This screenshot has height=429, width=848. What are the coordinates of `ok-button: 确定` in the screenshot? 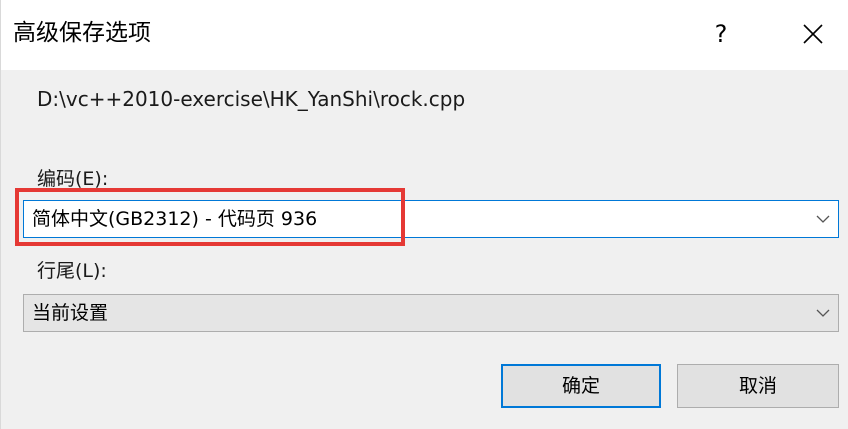 It's located at (581, 386).